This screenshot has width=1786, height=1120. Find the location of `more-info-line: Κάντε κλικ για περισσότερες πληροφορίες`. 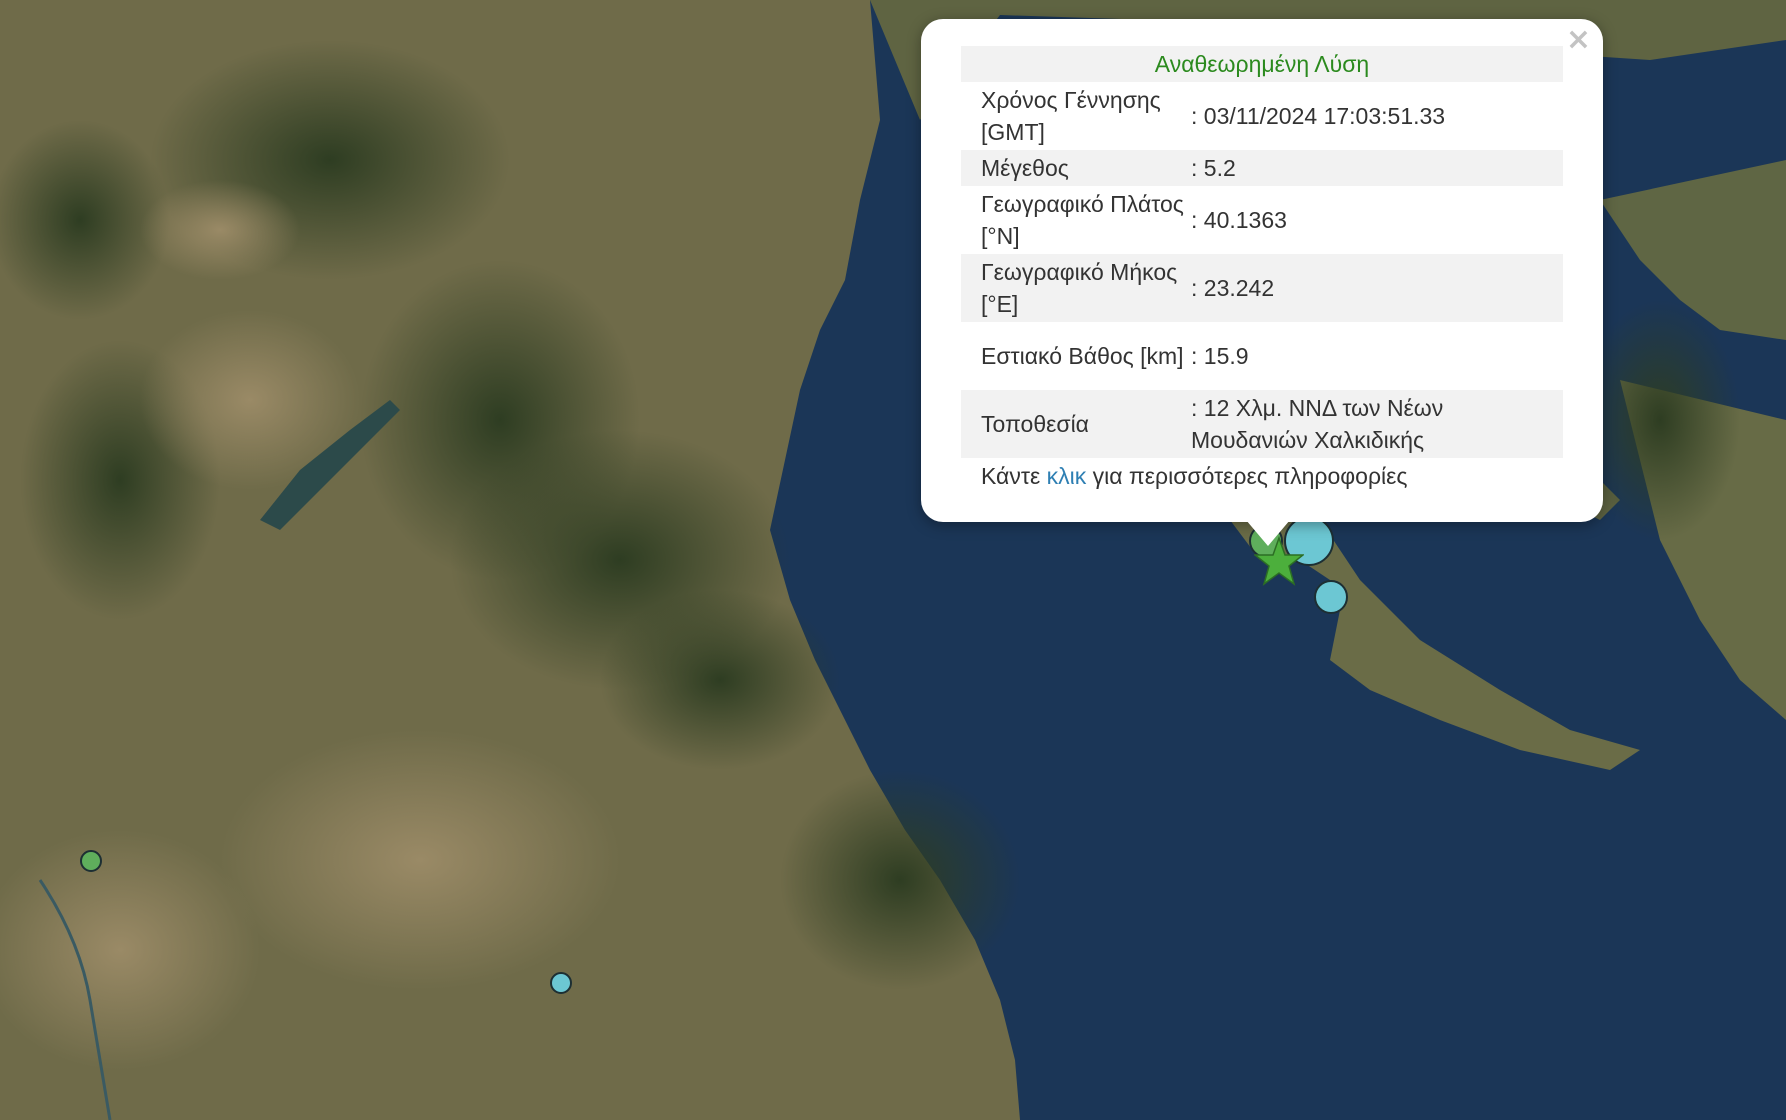

more-info-line: Κάντε κλικ για περισσότερες πληροφορίες is located at coordinates (1262, 476).